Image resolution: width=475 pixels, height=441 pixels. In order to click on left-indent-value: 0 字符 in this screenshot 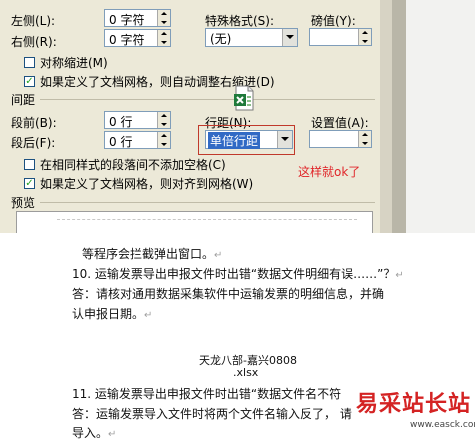, I will do `click(127, 20)`.